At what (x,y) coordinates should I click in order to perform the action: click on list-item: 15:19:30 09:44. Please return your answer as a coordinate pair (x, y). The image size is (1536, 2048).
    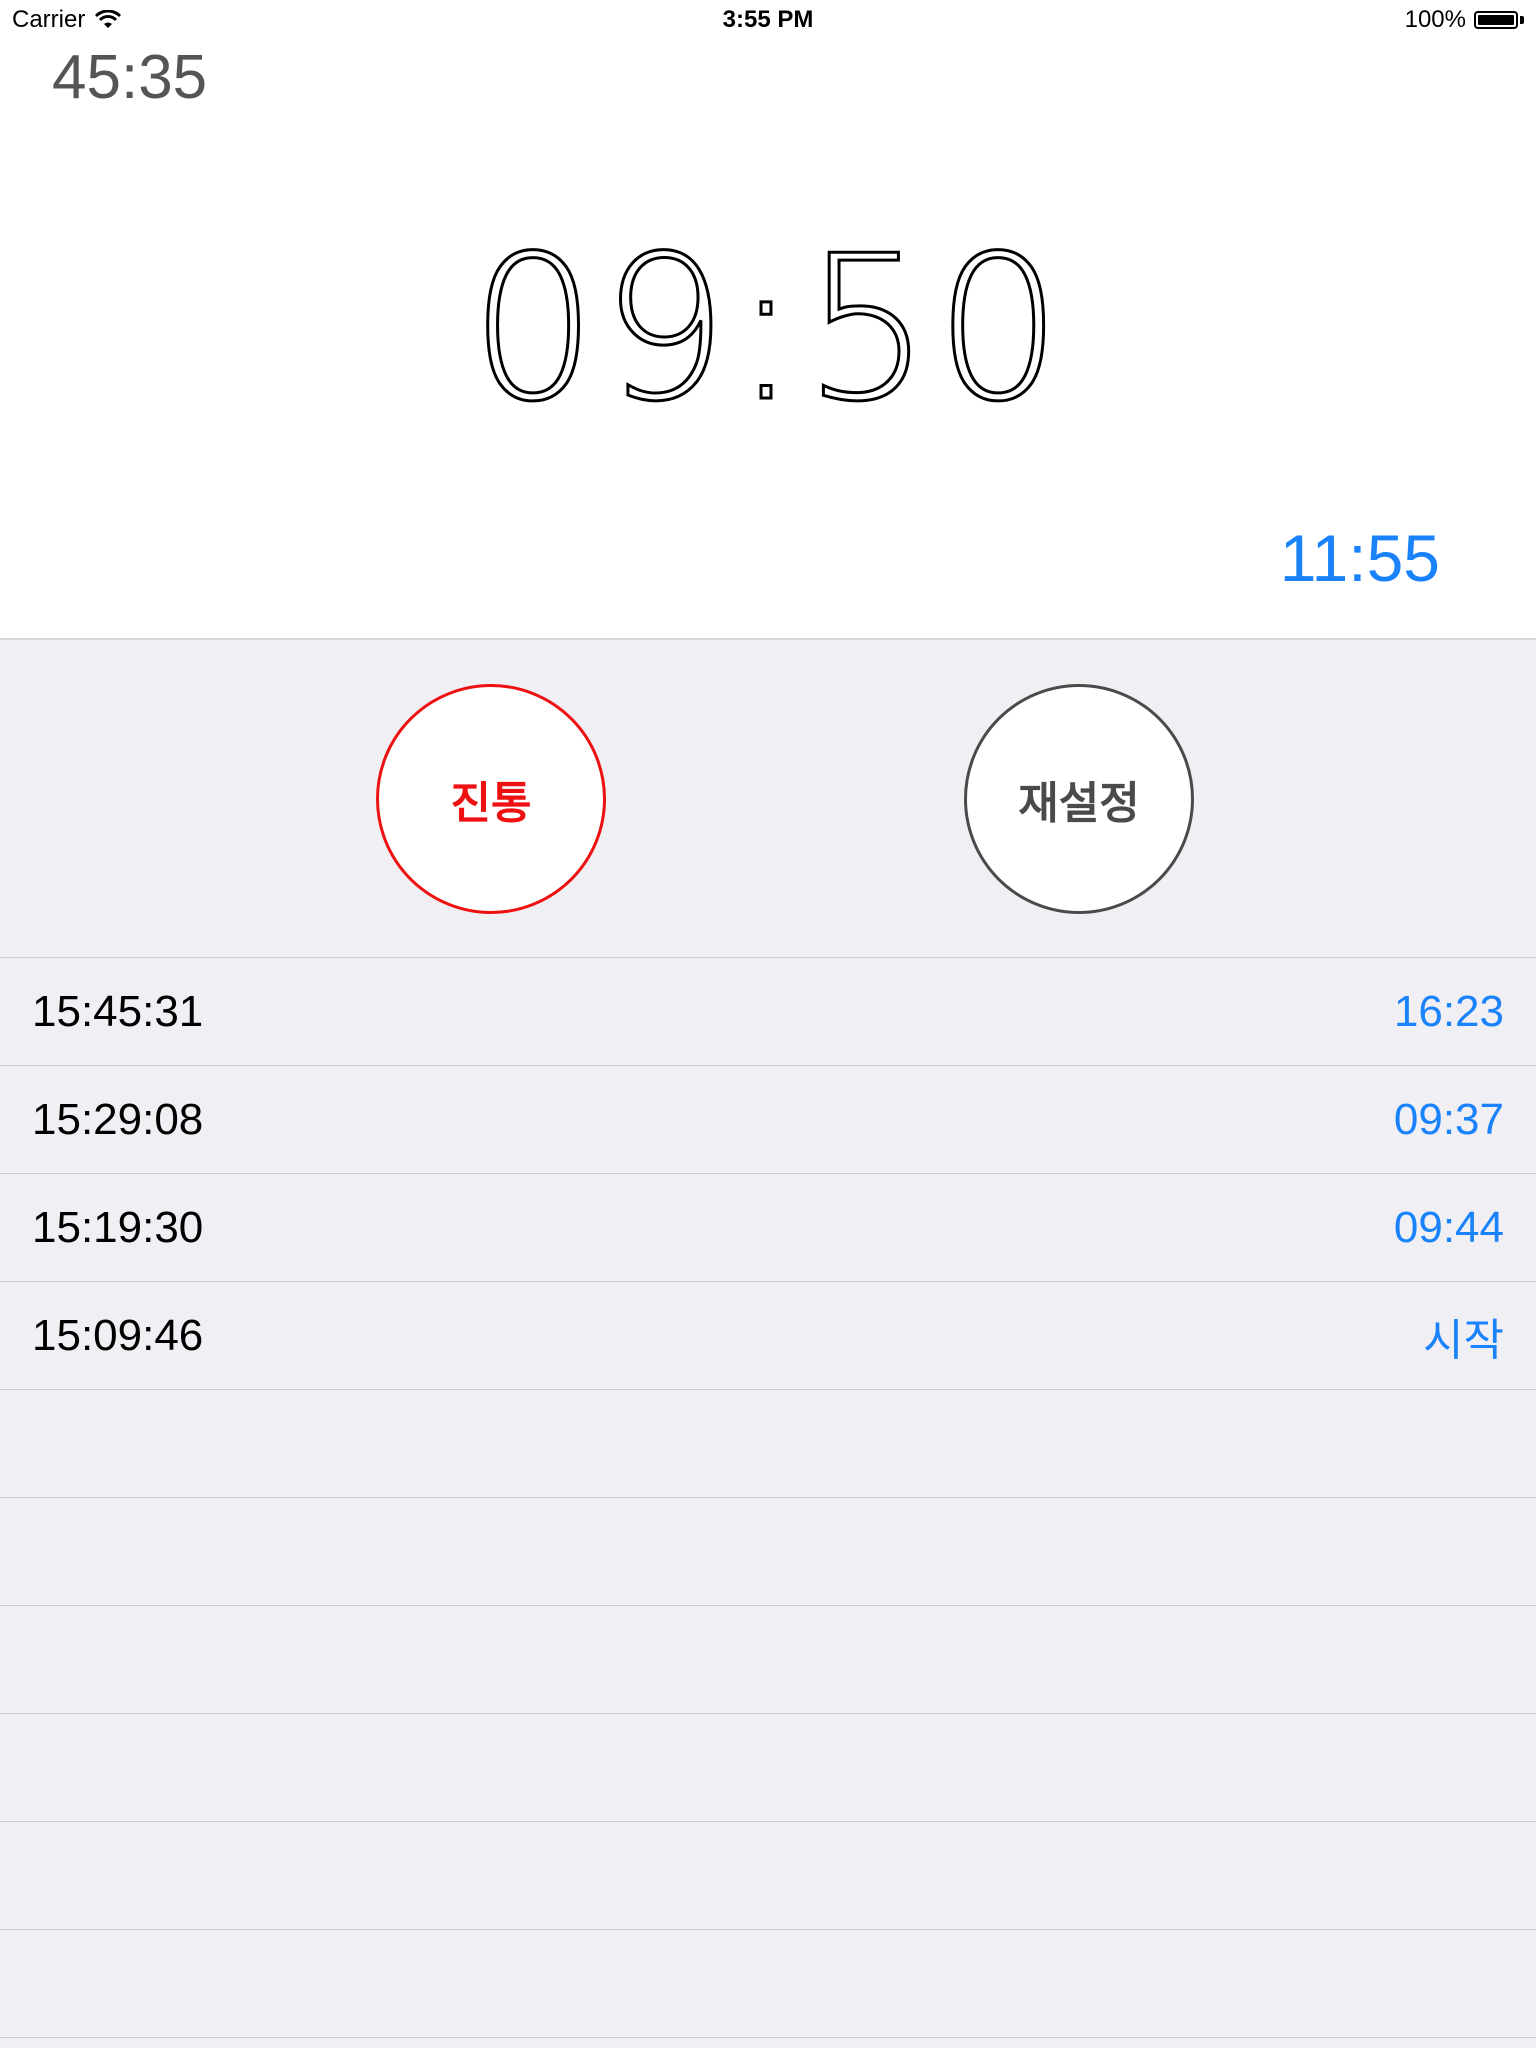
    Looking at the image, I should click on (768, 1228).